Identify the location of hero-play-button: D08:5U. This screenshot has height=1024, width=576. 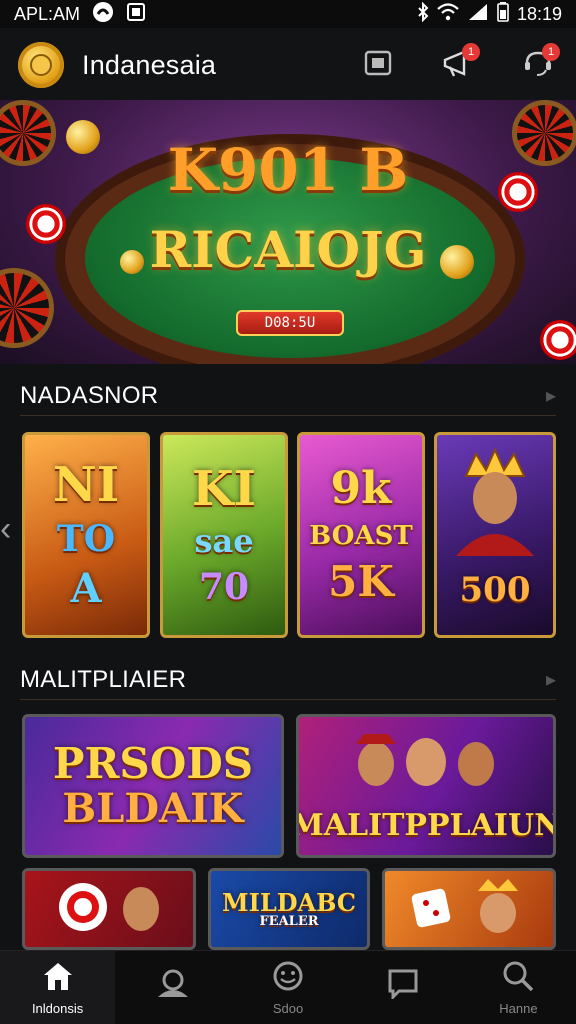
(290, 323).